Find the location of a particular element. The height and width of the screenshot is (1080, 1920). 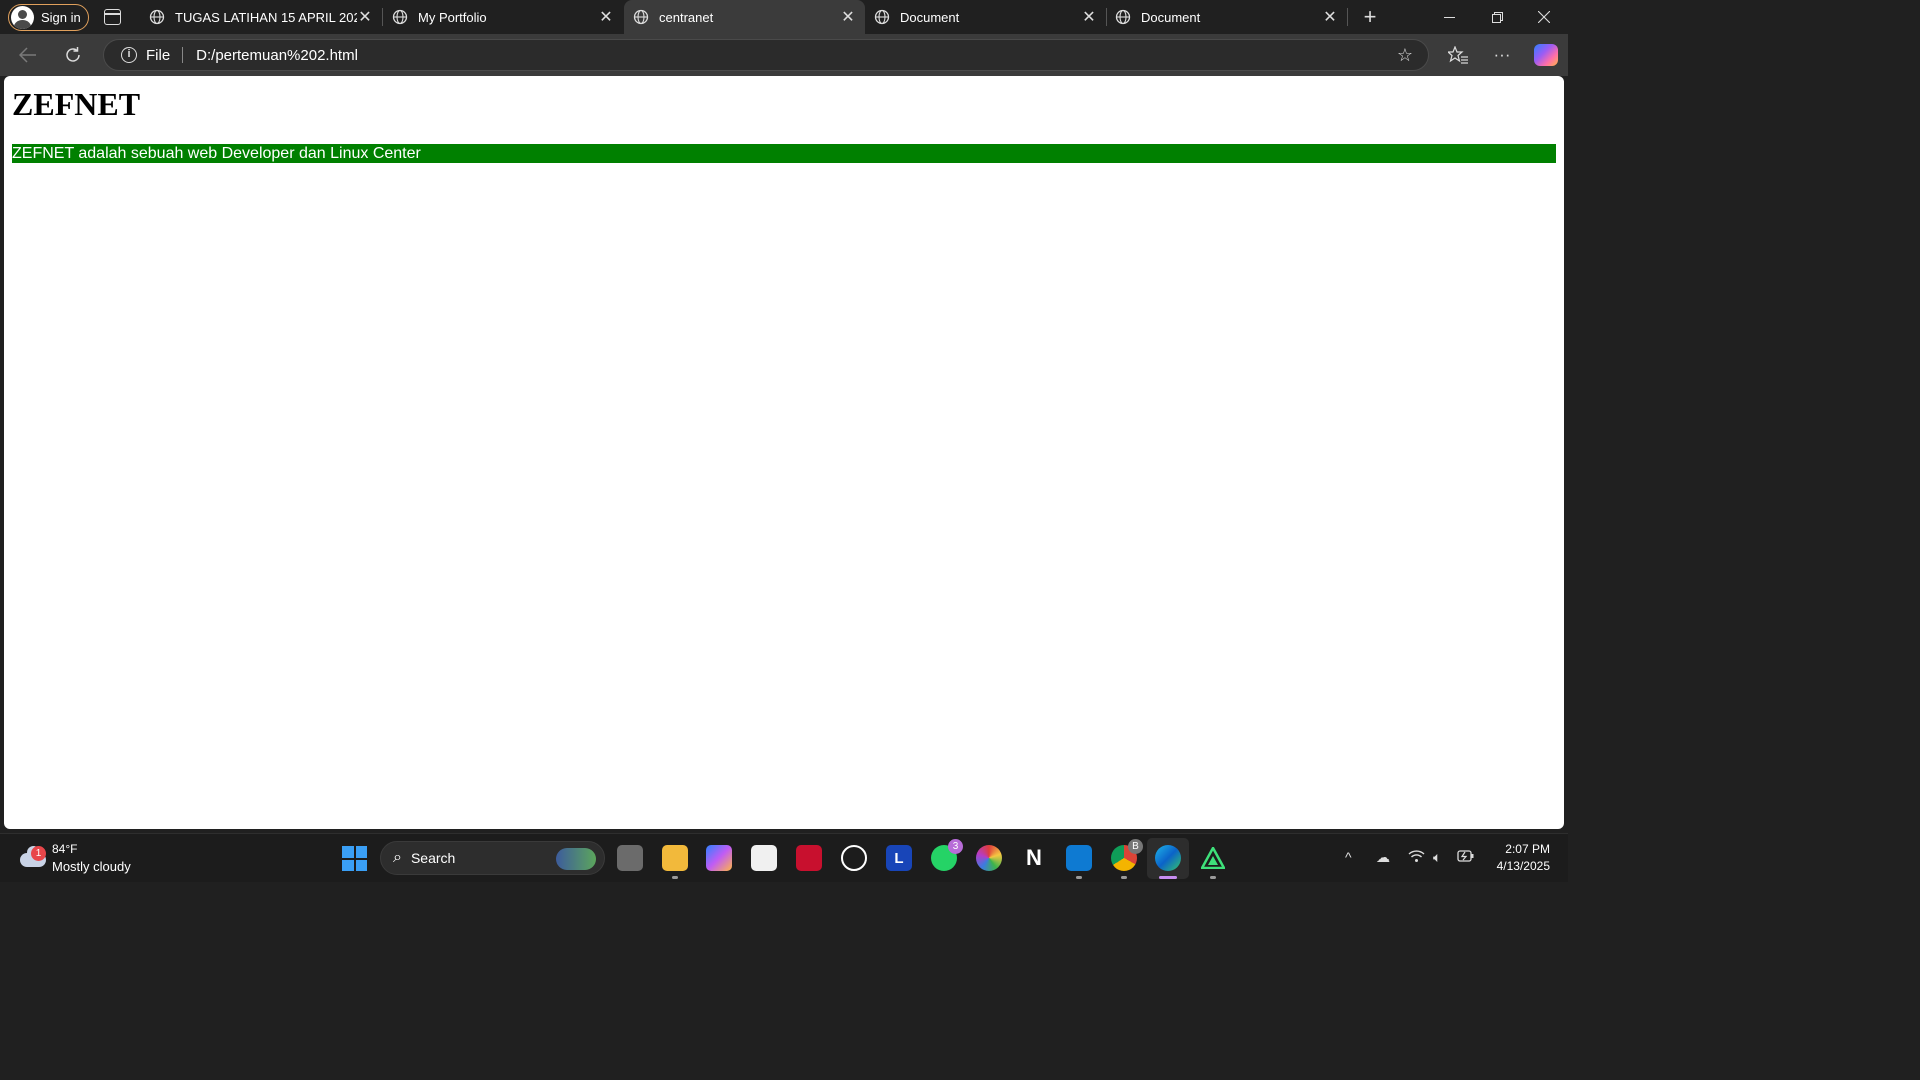

tab-title: TUGAS LATIHAN 15 APRIL 2025 is located at coordinates (266, 17).